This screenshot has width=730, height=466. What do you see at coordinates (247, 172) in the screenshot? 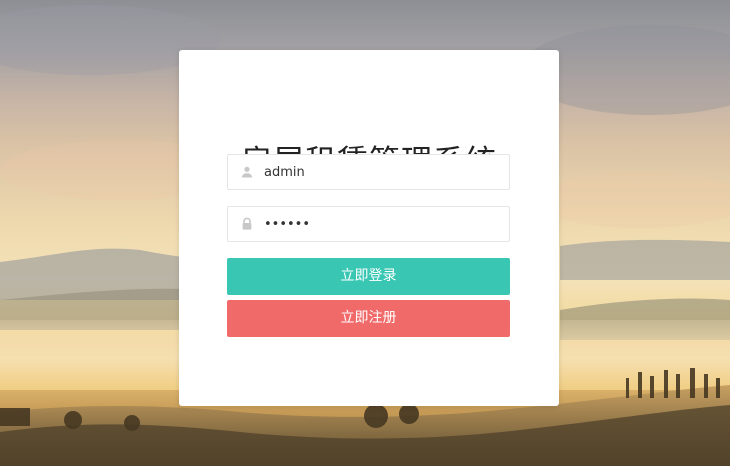
I see `user-icon` at bounding box center [247, 172].